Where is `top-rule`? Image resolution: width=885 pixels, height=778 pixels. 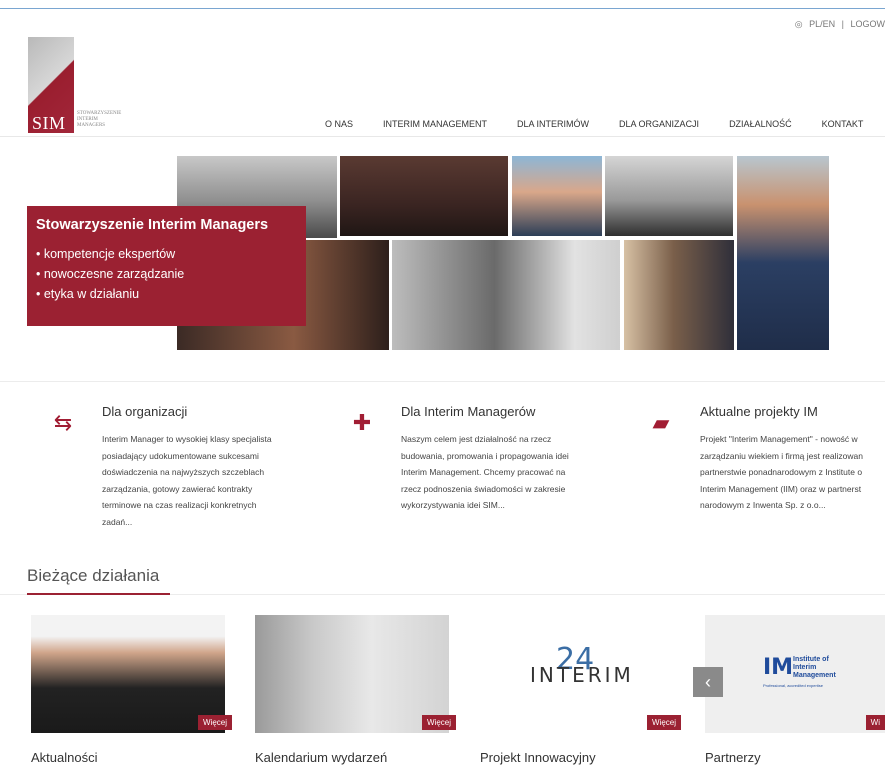
top-rule is located at coordinates (442, 8).